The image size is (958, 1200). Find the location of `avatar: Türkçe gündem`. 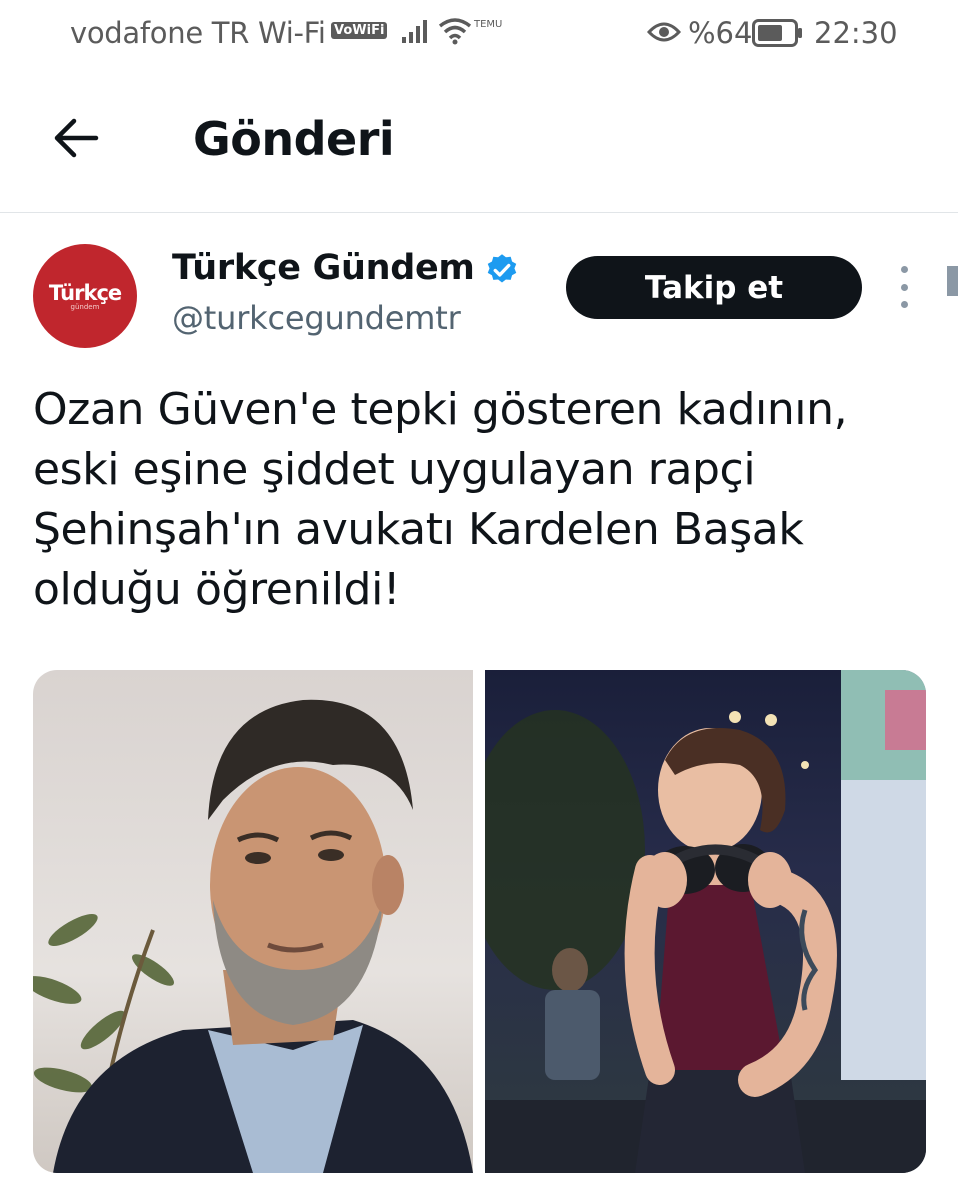

avatar: Türkçe gündem is located at coordinates (85, 296).